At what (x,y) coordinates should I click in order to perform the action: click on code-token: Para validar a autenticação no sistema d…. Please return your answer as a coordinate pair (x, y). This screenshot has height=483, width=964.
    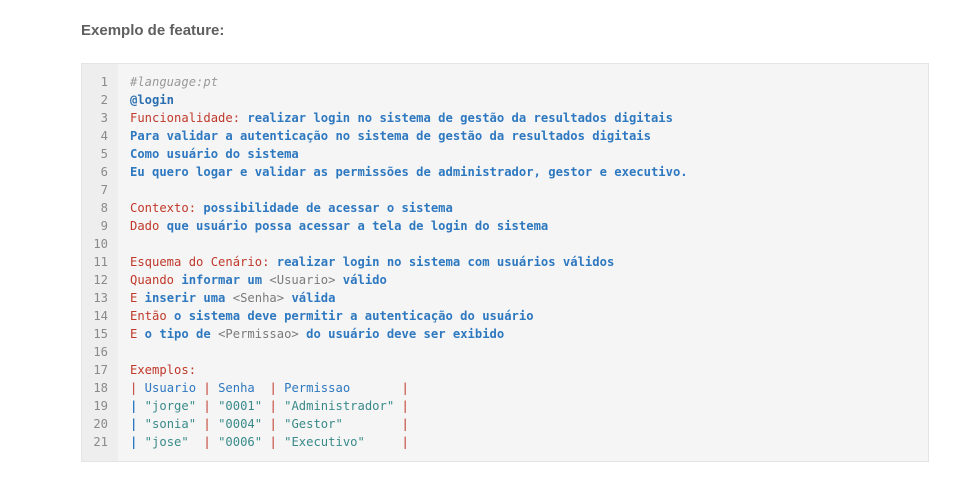
    Looking at the image, I should click on (390, 136).